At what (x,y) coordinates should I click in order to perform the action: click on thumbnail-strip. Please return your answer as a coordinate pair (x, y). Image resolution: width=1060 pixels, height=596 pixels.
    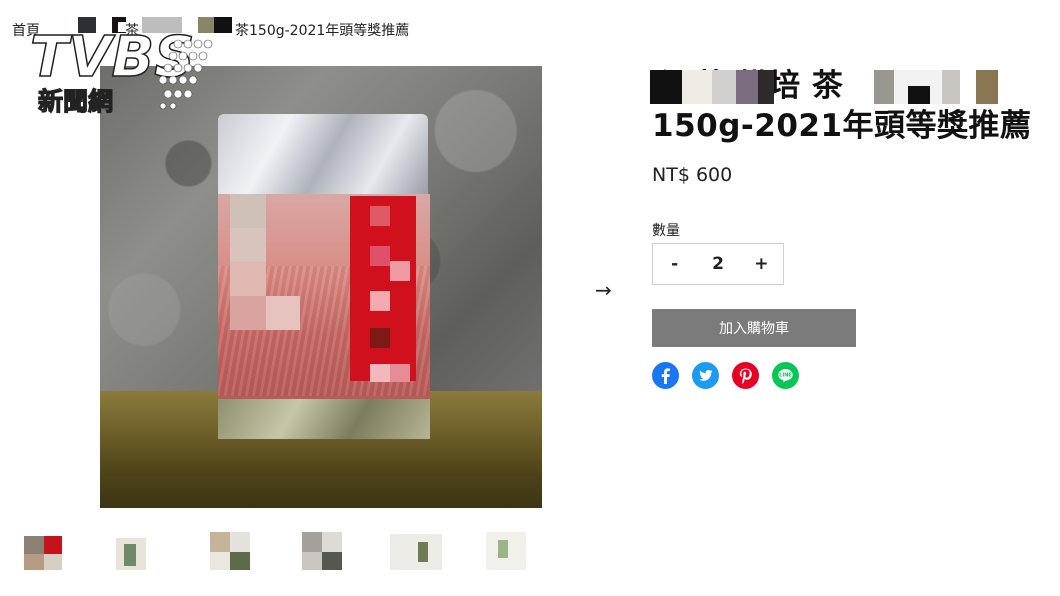
    Looking at the image, I should click on (284, 551).